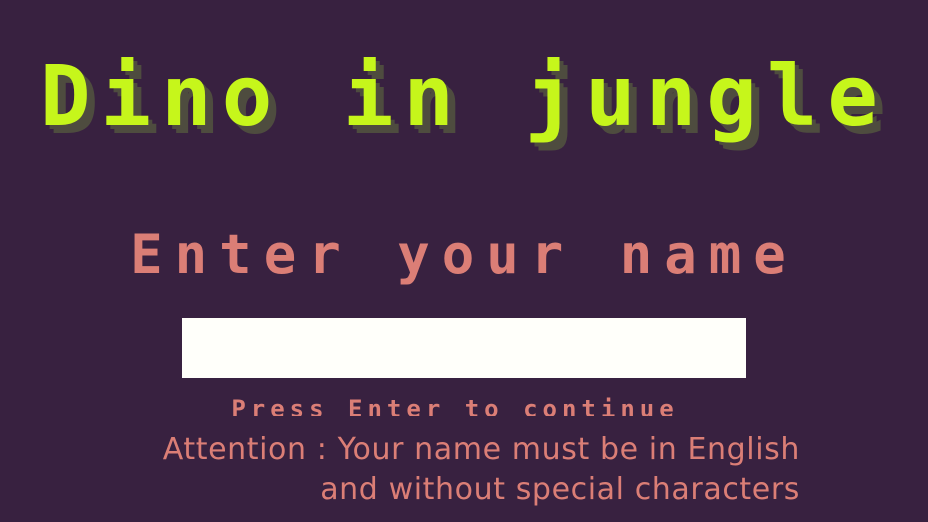 The width and height of the screenshot is (928, 522). Describe the element at coordinates (560, 489) in the screenshot. I see `attention-line-2: and without special characters` at that location.